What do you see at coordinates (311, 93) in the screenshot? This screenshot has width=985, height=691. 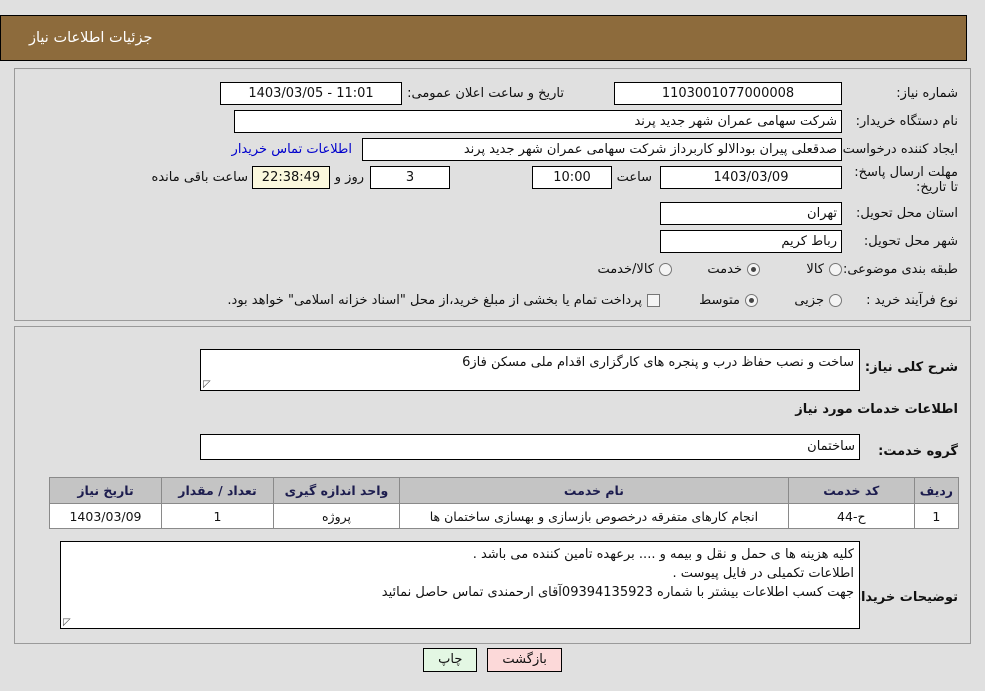 I see `announce-value: 11:01 - 1403/03/05` at bounding box center [311, 93].